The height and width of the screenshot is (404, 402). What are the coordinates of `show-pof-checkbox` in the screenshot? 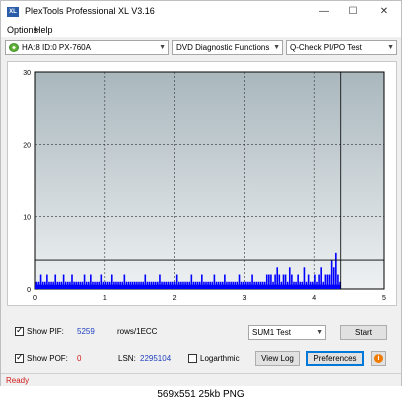 It's located at (19, 357).